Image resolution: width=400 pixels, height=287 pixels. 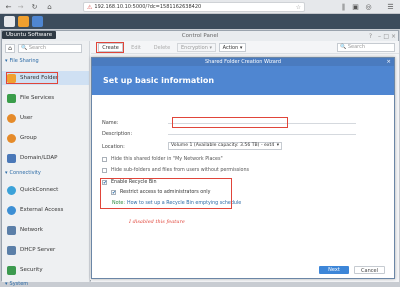 I want to click on toolbar-search-placeholder: Search, so click(x=356, y=47).